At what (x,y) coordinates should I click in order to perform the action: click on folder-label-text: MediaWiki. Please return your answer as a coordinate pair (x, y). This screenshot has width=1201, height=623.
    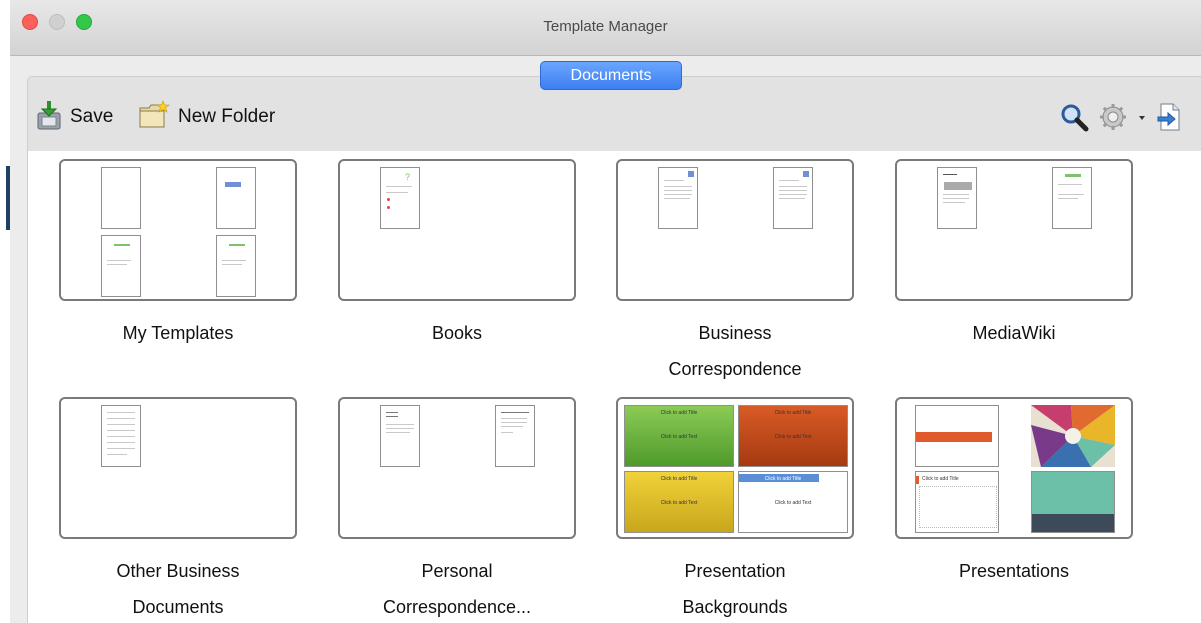
    Looking at the image, I should click on (1014, 333).